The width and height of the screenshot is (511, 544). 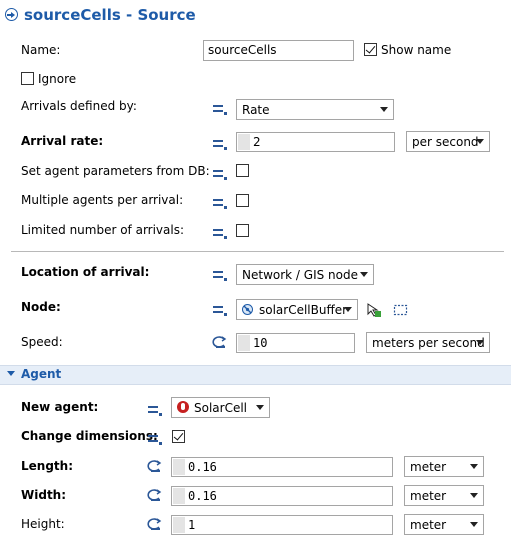 I want to click on width-unit-select: meter, so click(x=444, y=495).